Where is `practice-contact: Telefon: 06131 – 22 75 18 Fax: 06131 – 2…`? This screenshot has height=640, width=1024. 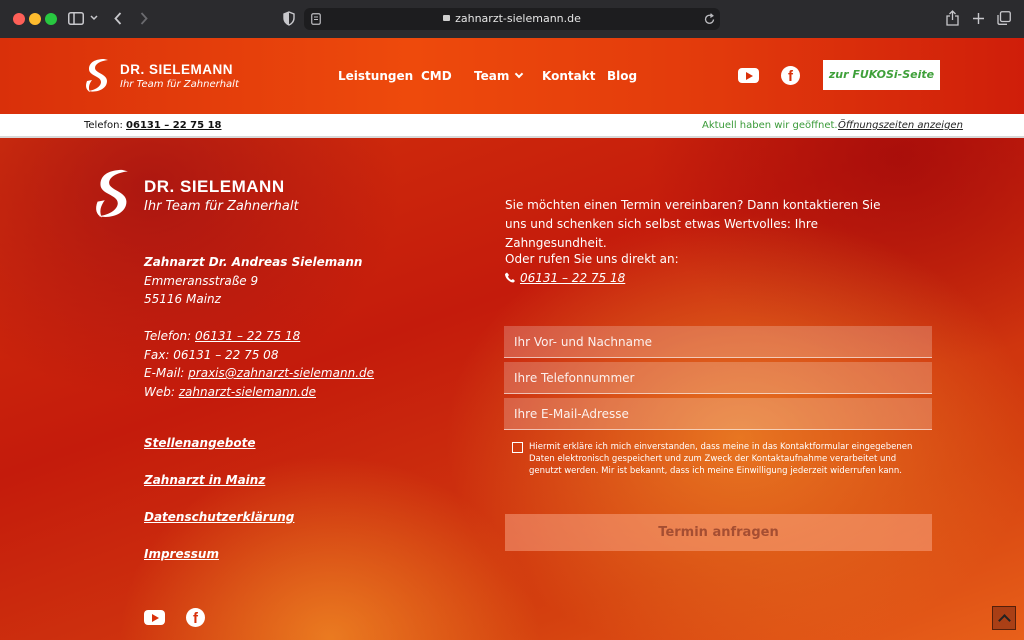
practice-contact: Telefon: 06131 – 22 75 18 Fax: 06131 – 2… is located at coordinates (259, 364).